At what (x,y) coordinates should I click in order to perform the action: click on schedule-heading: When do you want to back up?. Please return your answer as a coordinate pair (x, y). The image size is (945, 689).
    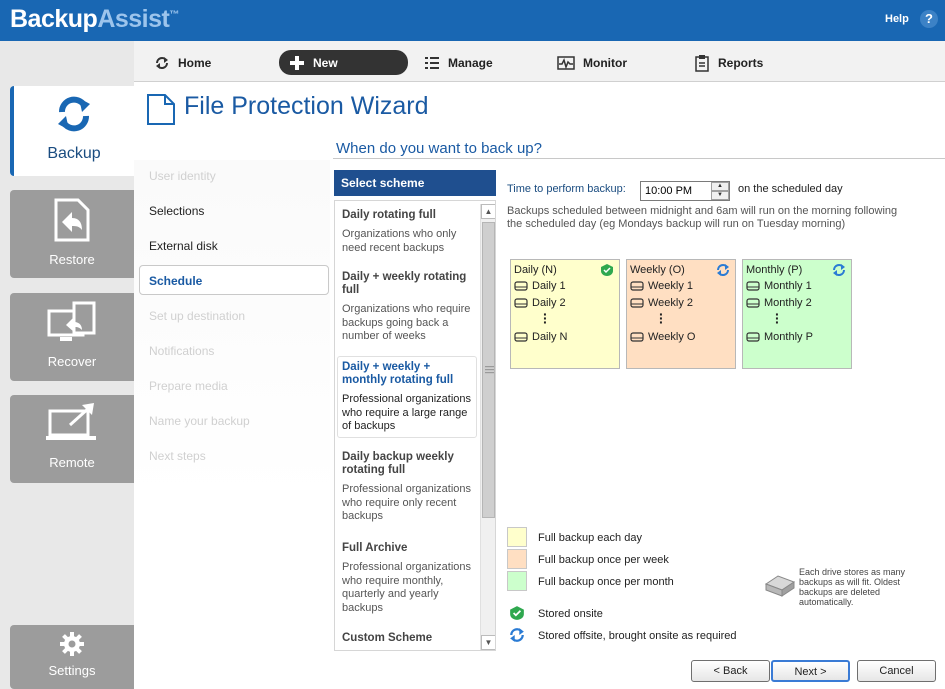
    Looking at the image, I should click on (439, 148).